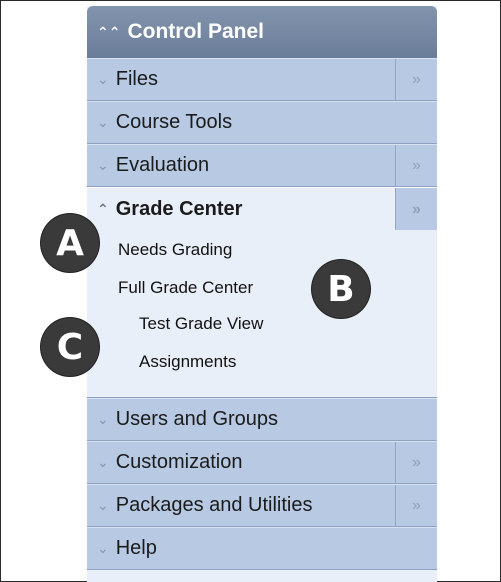 The image size is (501, 582). I want to click on menu-item-grade-center: ⌃ Grade Center », so click(262, 209).